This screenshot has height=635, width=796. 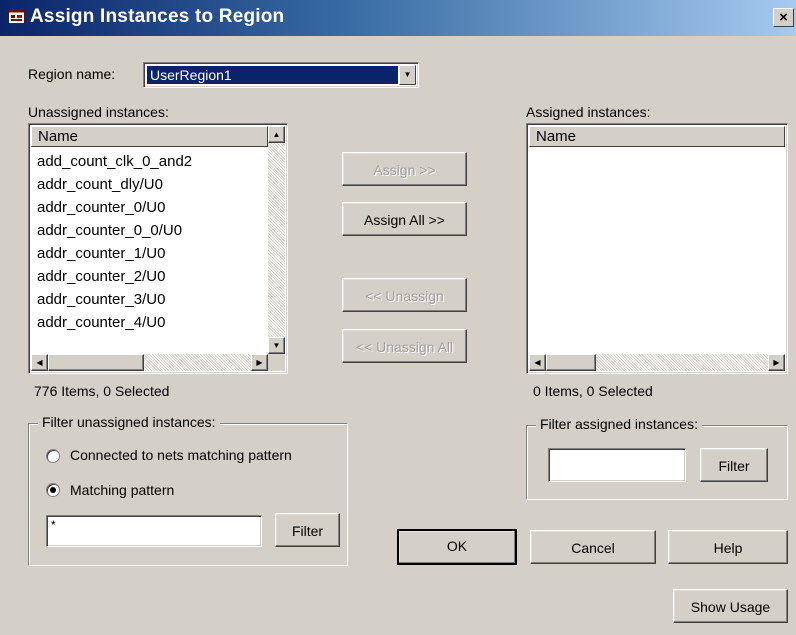 What do you see at coordinates (122, 490) in the screenshot?
I see `radio-matching-pattern-label: Matching pattern` at bounding box center [122, 490].